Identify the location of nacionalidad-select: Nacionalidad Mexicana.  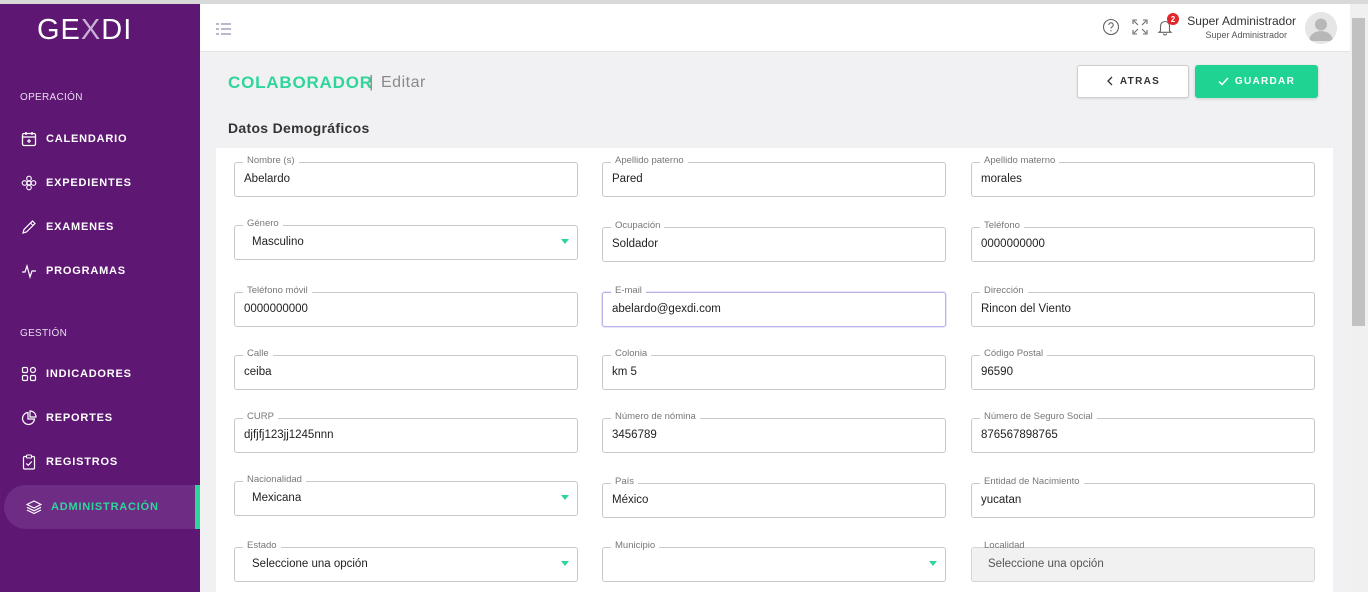
(406, 495).